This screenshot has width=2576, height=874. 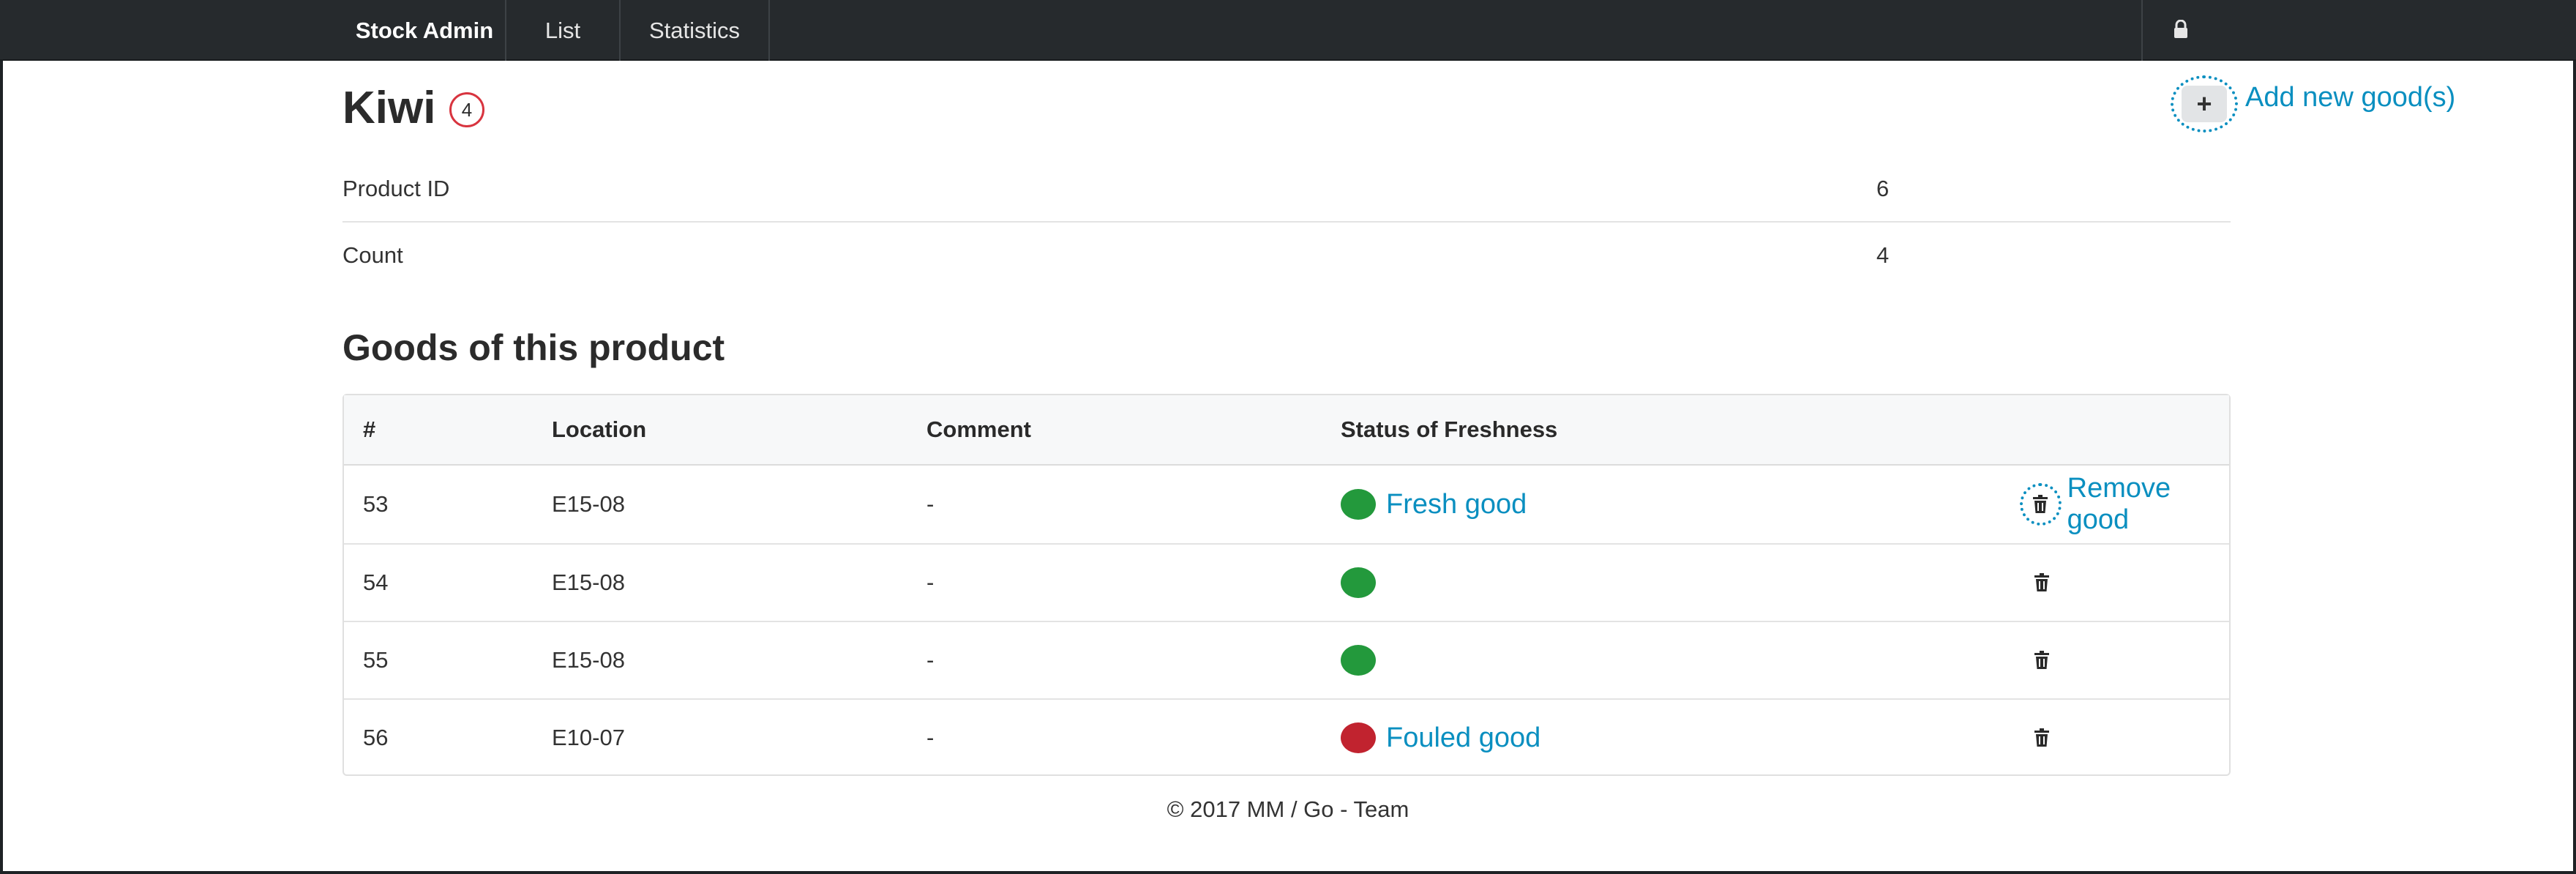 What do you see at coordinates (1286, 504) in the screenshot?
I see `table-row: 53 E15-08 - Fresh good Remove good` at bounding box center [1286, 504].